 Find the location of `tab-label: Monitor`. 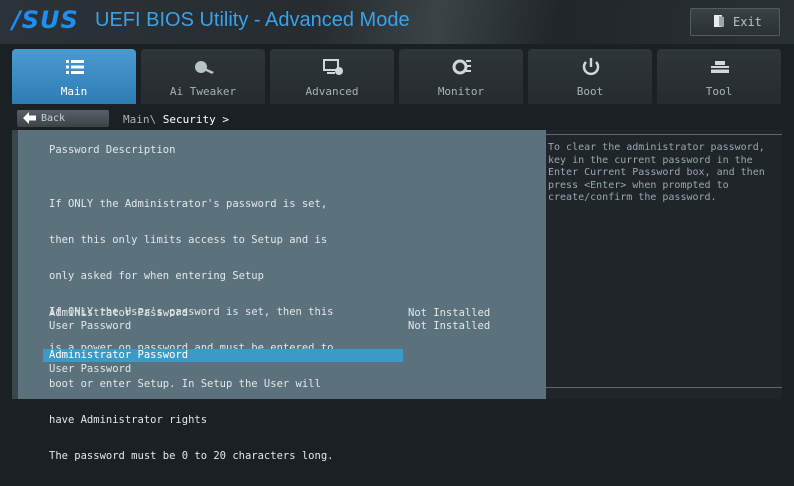

tab-label: Monitor is located at coordinates (461, 91).